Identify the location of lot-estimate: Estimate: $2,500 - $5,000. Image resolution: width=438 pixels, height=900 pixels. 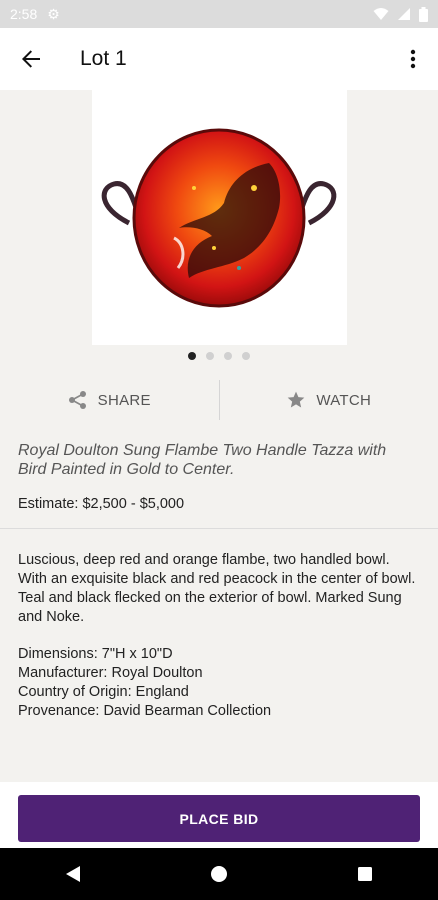
(101, 504).